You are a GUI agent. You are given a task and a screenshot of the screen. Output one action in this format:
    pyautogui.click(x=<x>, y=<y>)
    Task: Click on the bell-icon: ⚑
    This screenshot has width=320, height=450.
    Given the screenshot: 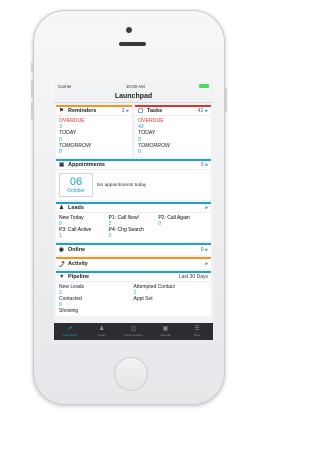 What is the action you would take?
    pyautogui.click(x=61, y=111)
    